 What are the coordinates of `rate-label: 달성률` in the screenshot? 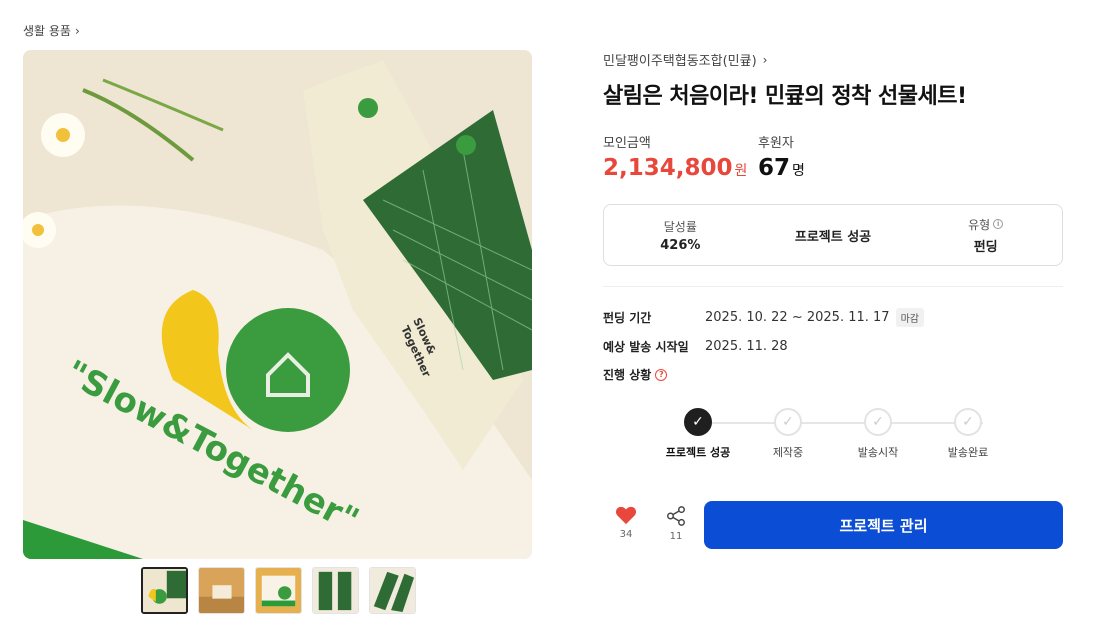 It's located at (680, 226).